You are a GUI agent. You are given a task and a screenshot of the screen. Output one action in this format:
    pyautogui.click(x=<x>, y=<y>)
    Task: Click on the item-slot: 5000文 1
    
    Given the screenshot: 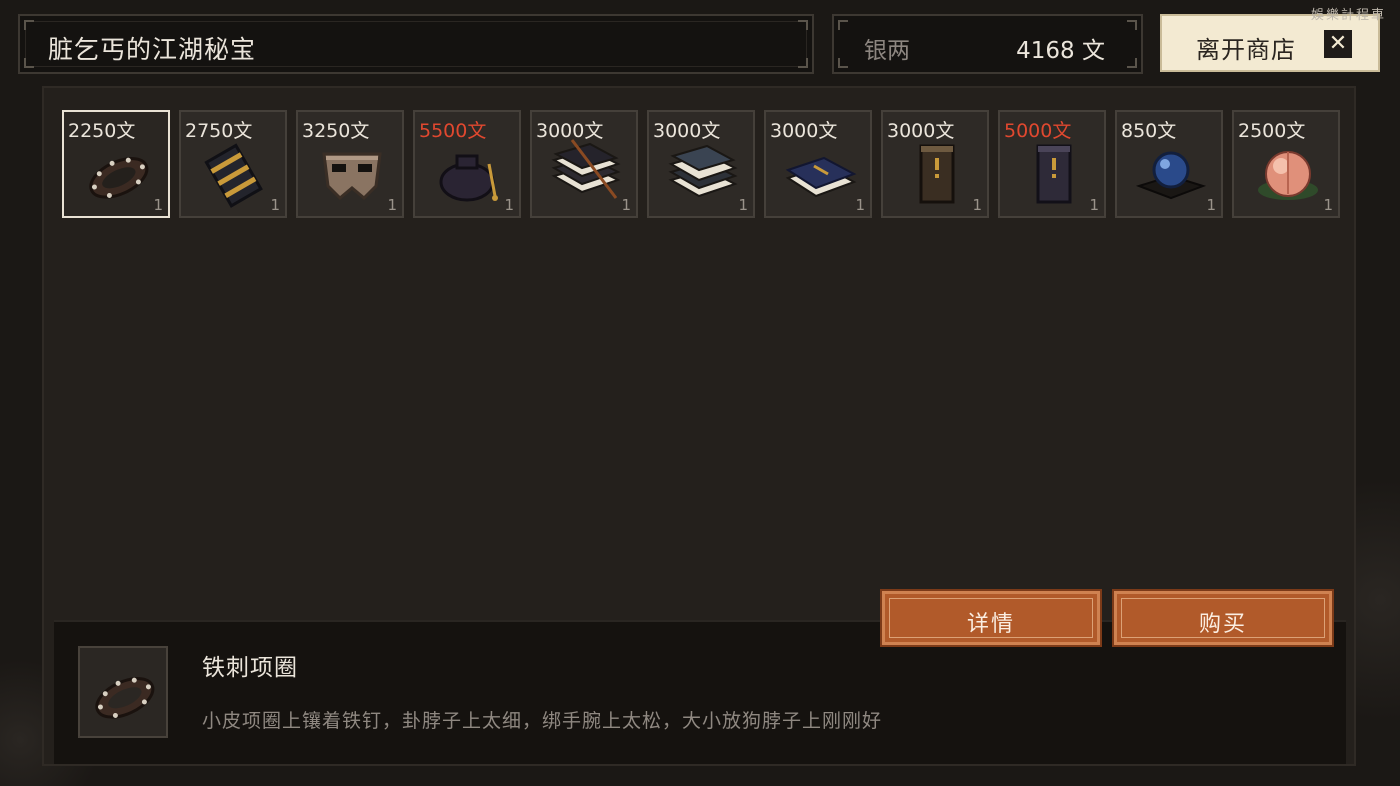 What is the action you would take?
    pyautogui.click(x=1052, y=164)
    